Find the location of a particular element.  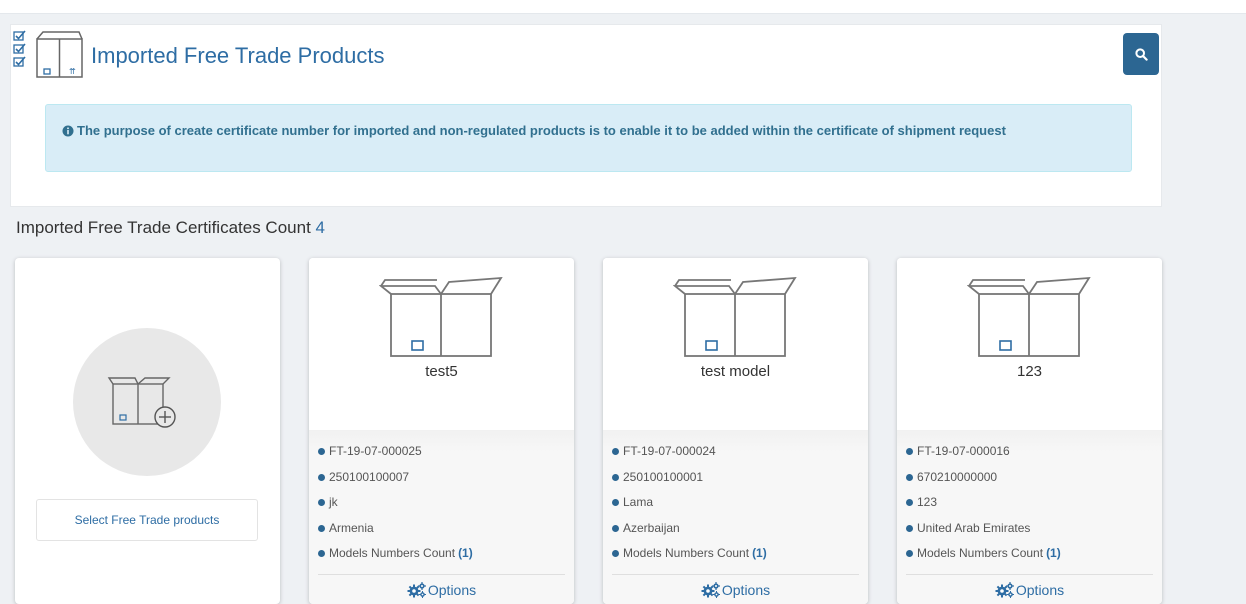

search-button is located at coordinates (1141, 54).